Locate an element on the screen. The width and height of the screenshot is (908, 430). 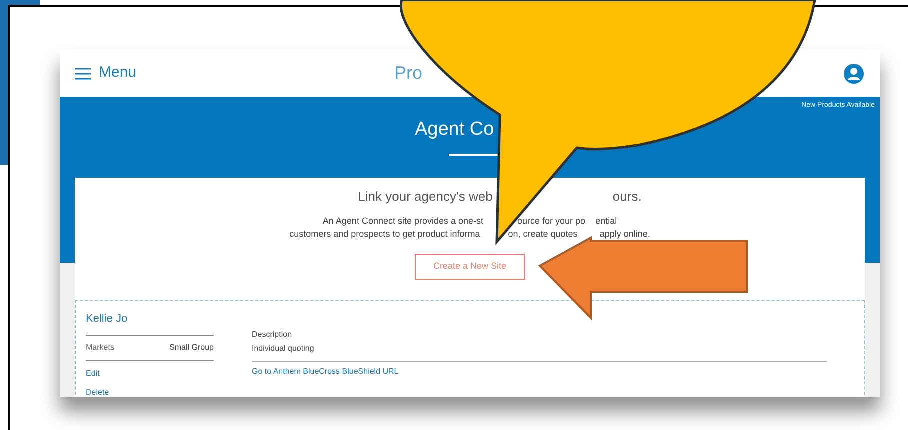
site-action-link: Edit is located at coordinates (150, 374).